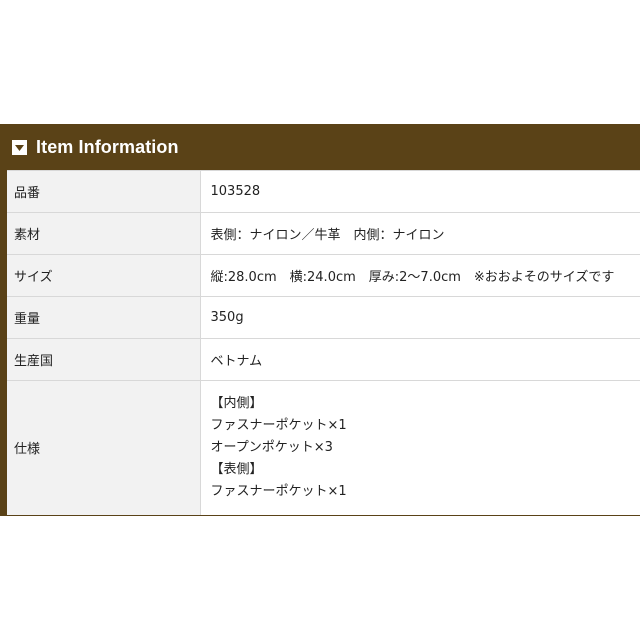  I want to click on row-value: 表側：ナイロン／牛革 内側：ナイロン, so click(420, 233).